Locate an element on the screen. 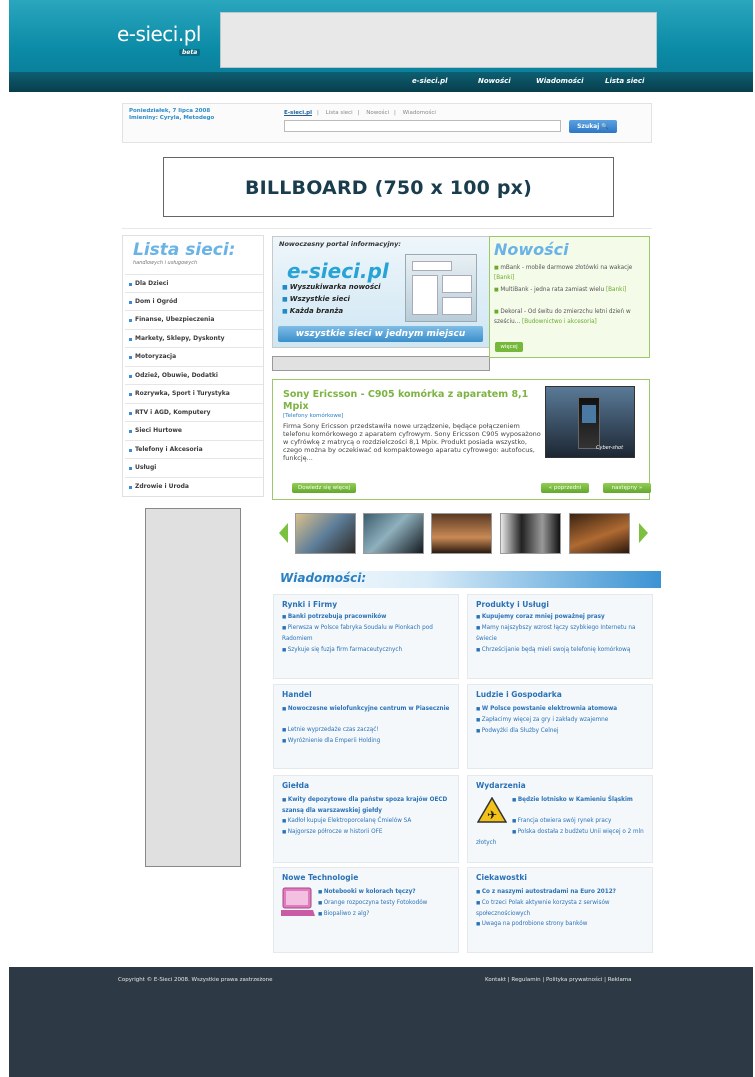 The image size is (755, 1077). read-more-button: Dowiedz się więcej is located at coordinates (324, 488).